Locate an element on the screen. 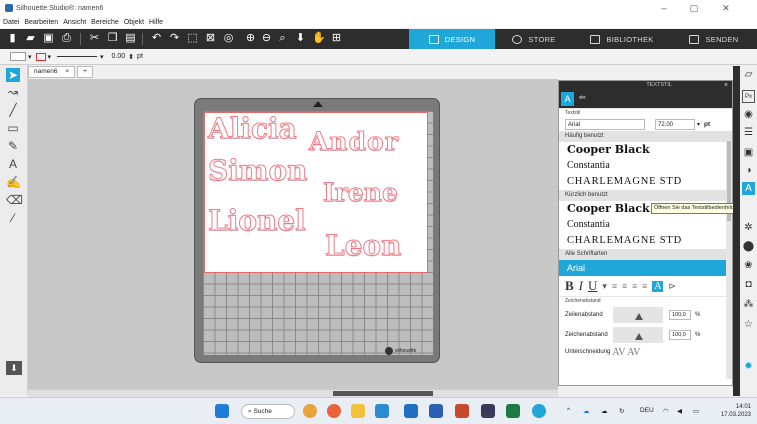 The height and width of the screenshot is (424, 757). language-indicator: DEU is located at coordinates (647, 410).